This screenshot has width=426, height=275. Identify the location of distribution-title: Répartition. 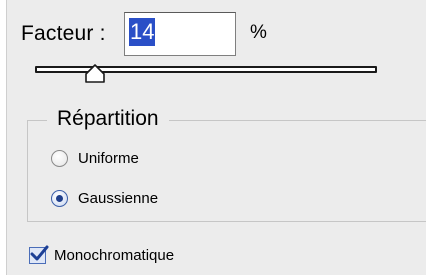
(108, 119).